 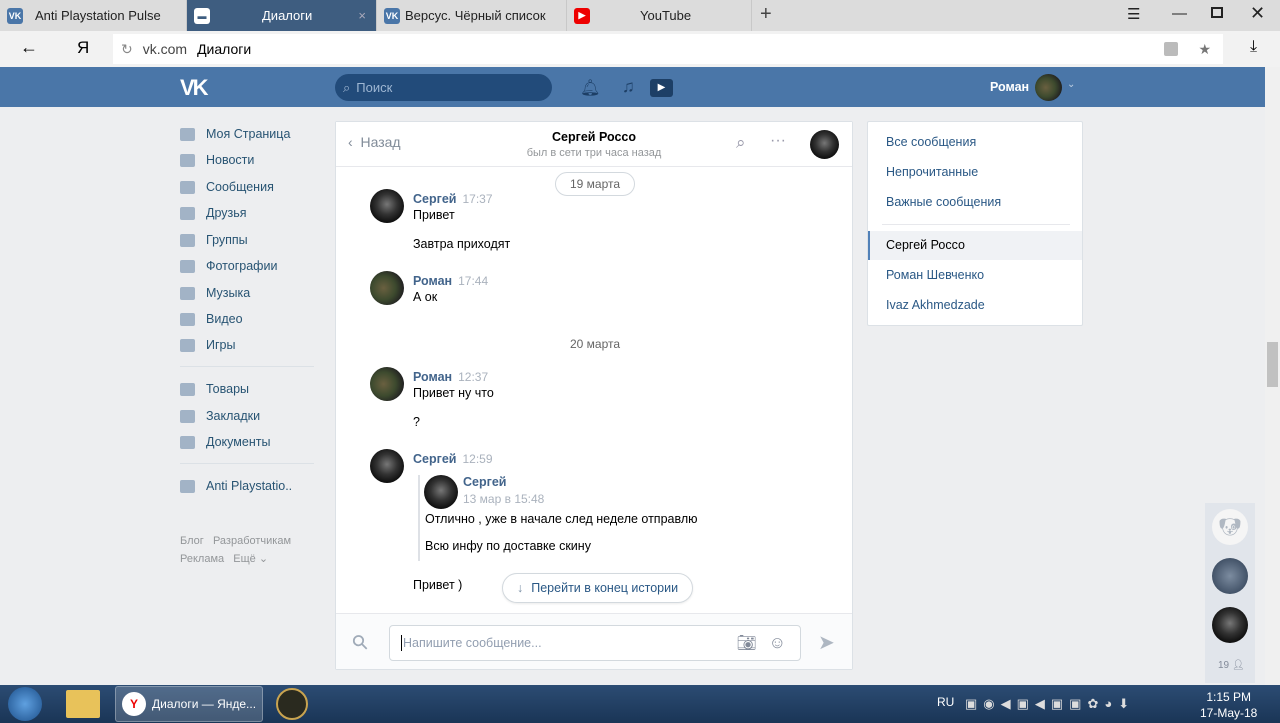 I want to click on clock: 1:15 PM 17-May-18, so click(x=1228, y=705).